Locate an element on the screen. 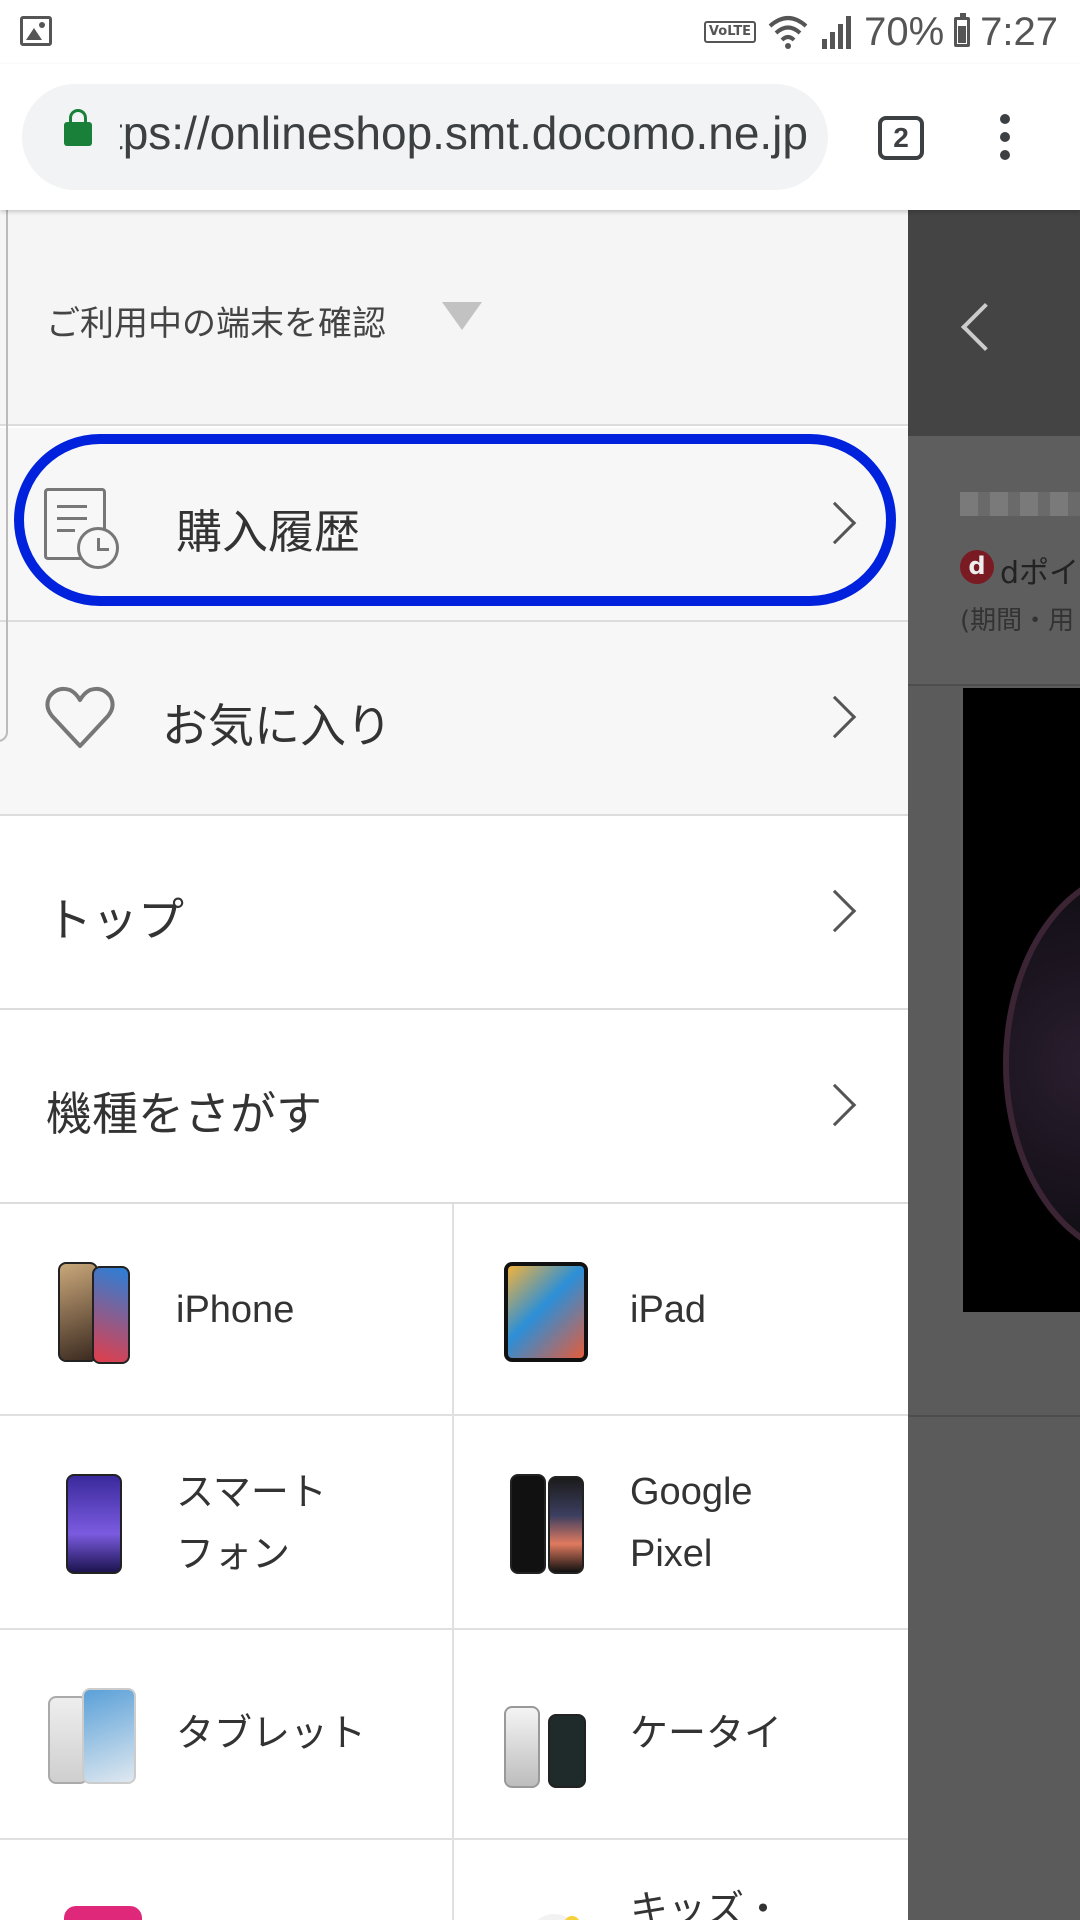  background-points-card: d dポイ (期間・用 is located at coordinates (994, 561).